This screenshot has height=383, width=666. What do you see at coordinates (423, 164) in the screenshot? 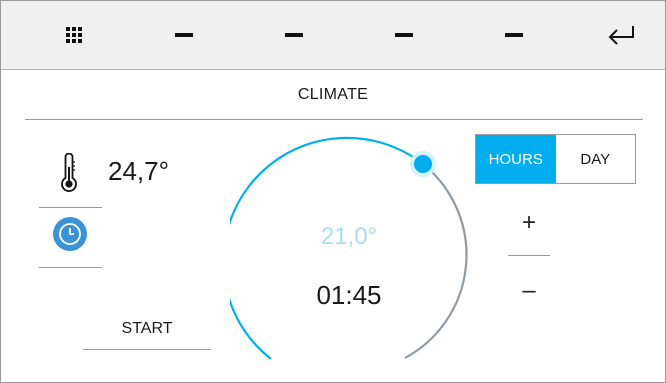
I see `dial-handle` at bounding box center [423, 164].